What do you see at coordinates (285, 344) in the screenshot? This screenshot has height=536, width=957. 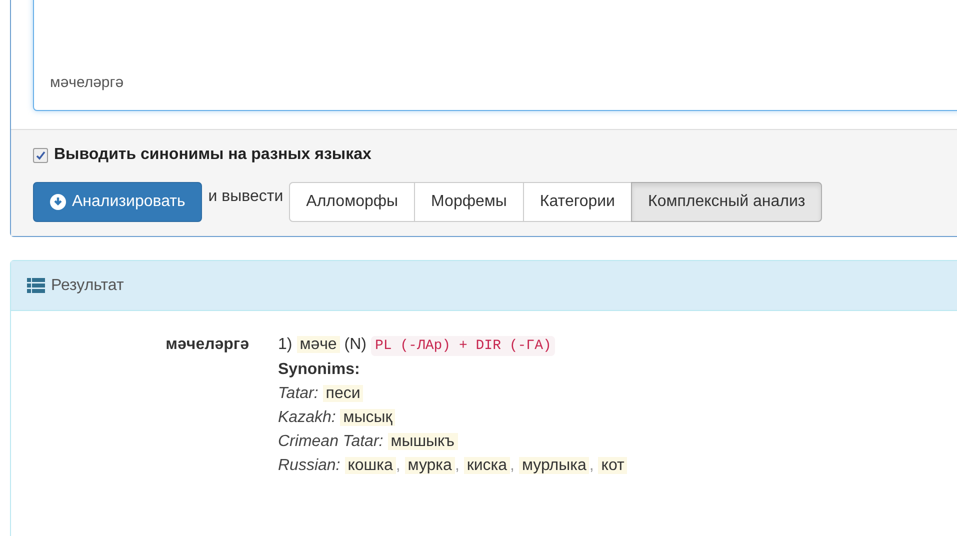 I see `analysis-number: 1)` at bounding box center [285, 344].